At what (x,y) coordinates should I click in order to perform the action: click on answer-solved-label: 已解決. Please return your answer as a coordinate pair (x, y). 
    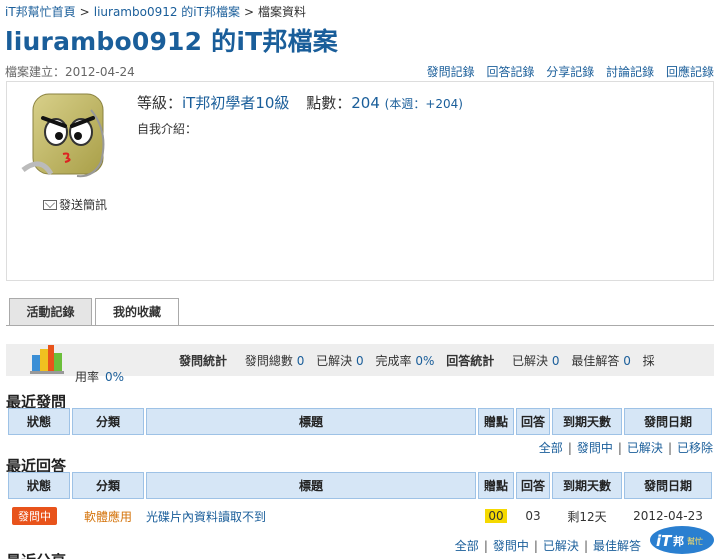
    Looking at the image, I should click on (530, 361).